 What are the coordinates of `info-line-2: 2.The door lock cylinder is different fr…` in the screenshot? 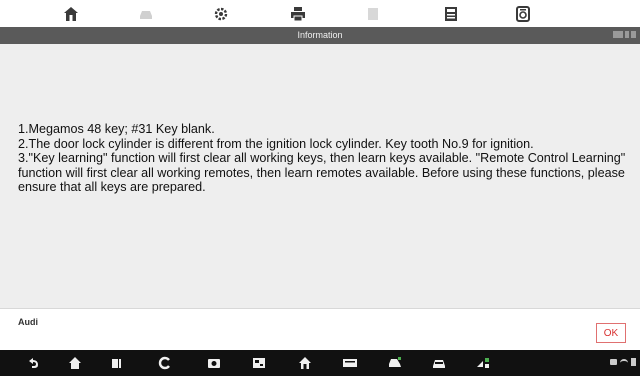 It's located at (276, 143).